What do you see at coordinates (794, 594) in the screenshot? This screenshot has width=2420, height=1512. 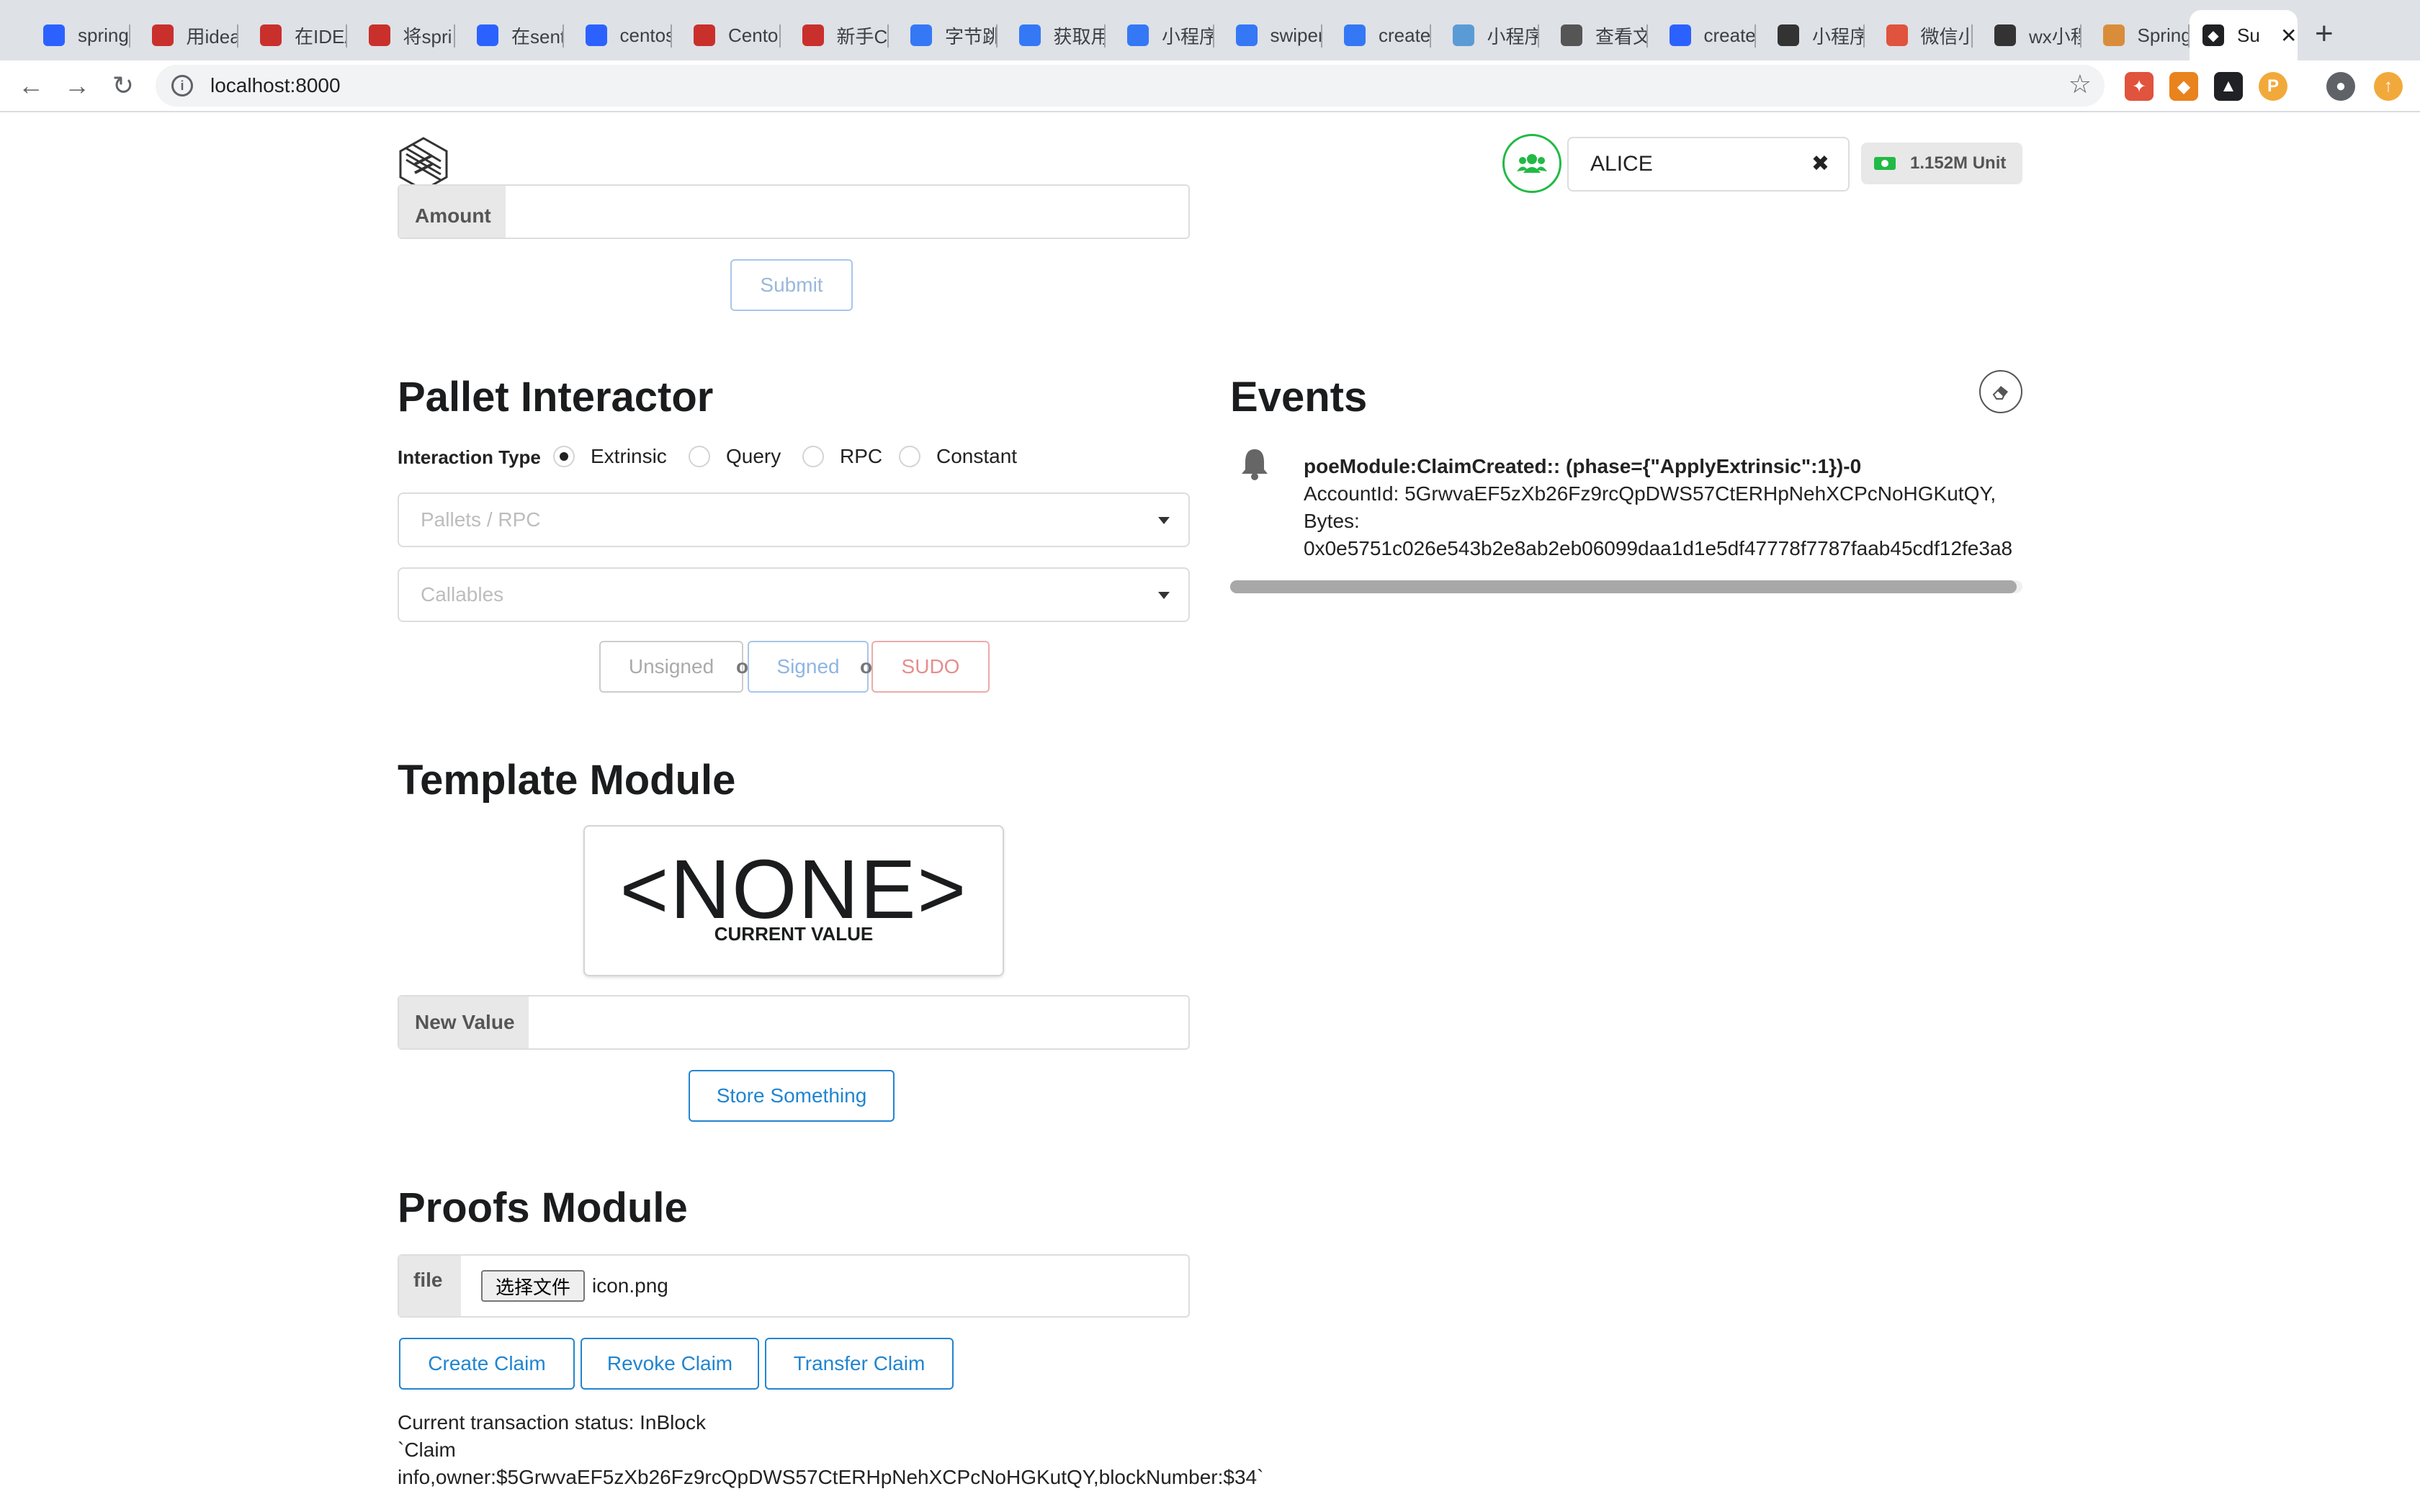 I see `callables-dropdown: Callables` at bounding box center [794, 594].